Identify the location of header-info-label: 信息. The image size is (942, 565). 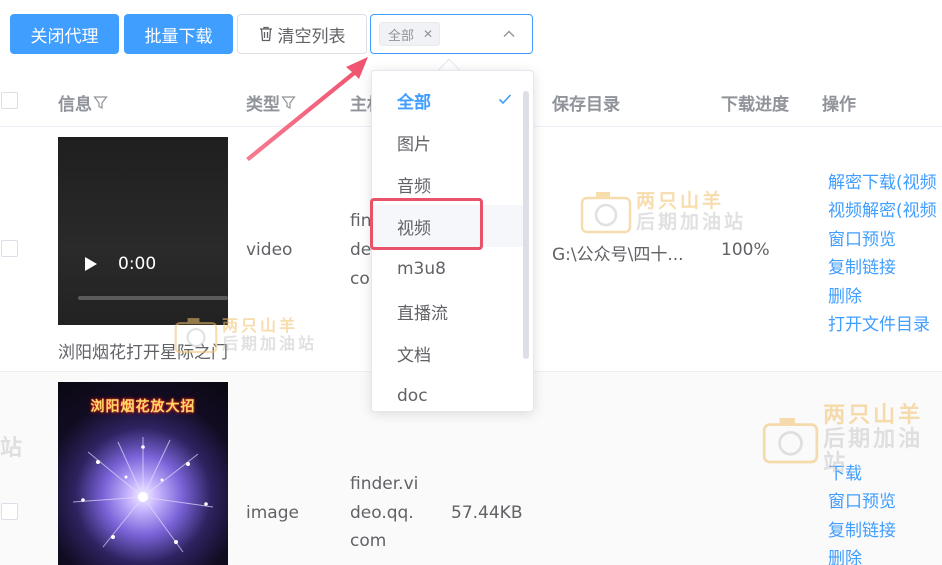
(75, 105).